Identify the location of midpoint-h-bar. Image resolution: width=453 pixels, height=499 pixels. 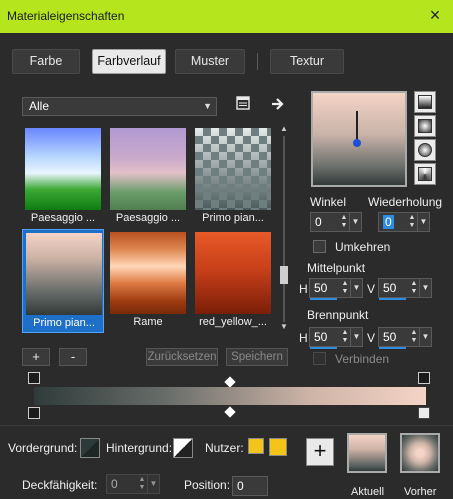
(323, 299).